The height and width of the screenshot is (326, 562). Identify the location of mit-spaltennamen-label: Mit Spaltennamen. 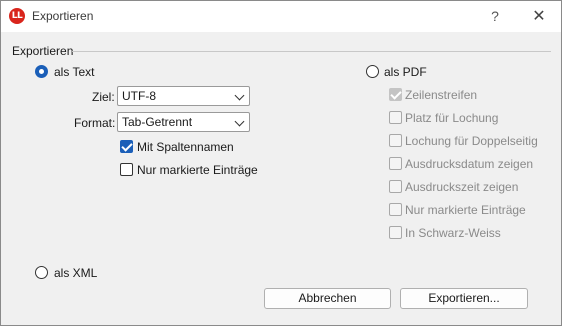
(185, 147).